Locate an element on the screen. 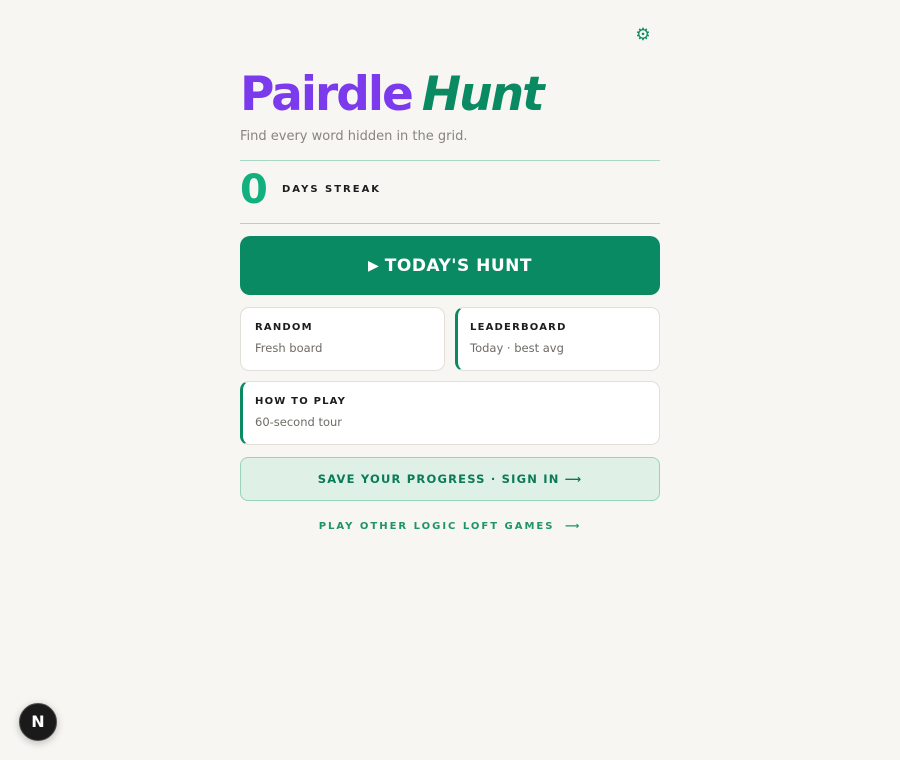 The width and height of the screenshot is (900, 760). todays-hunt-button: ▶ TODAY'S HUNT is located at coordinates (450, 265).